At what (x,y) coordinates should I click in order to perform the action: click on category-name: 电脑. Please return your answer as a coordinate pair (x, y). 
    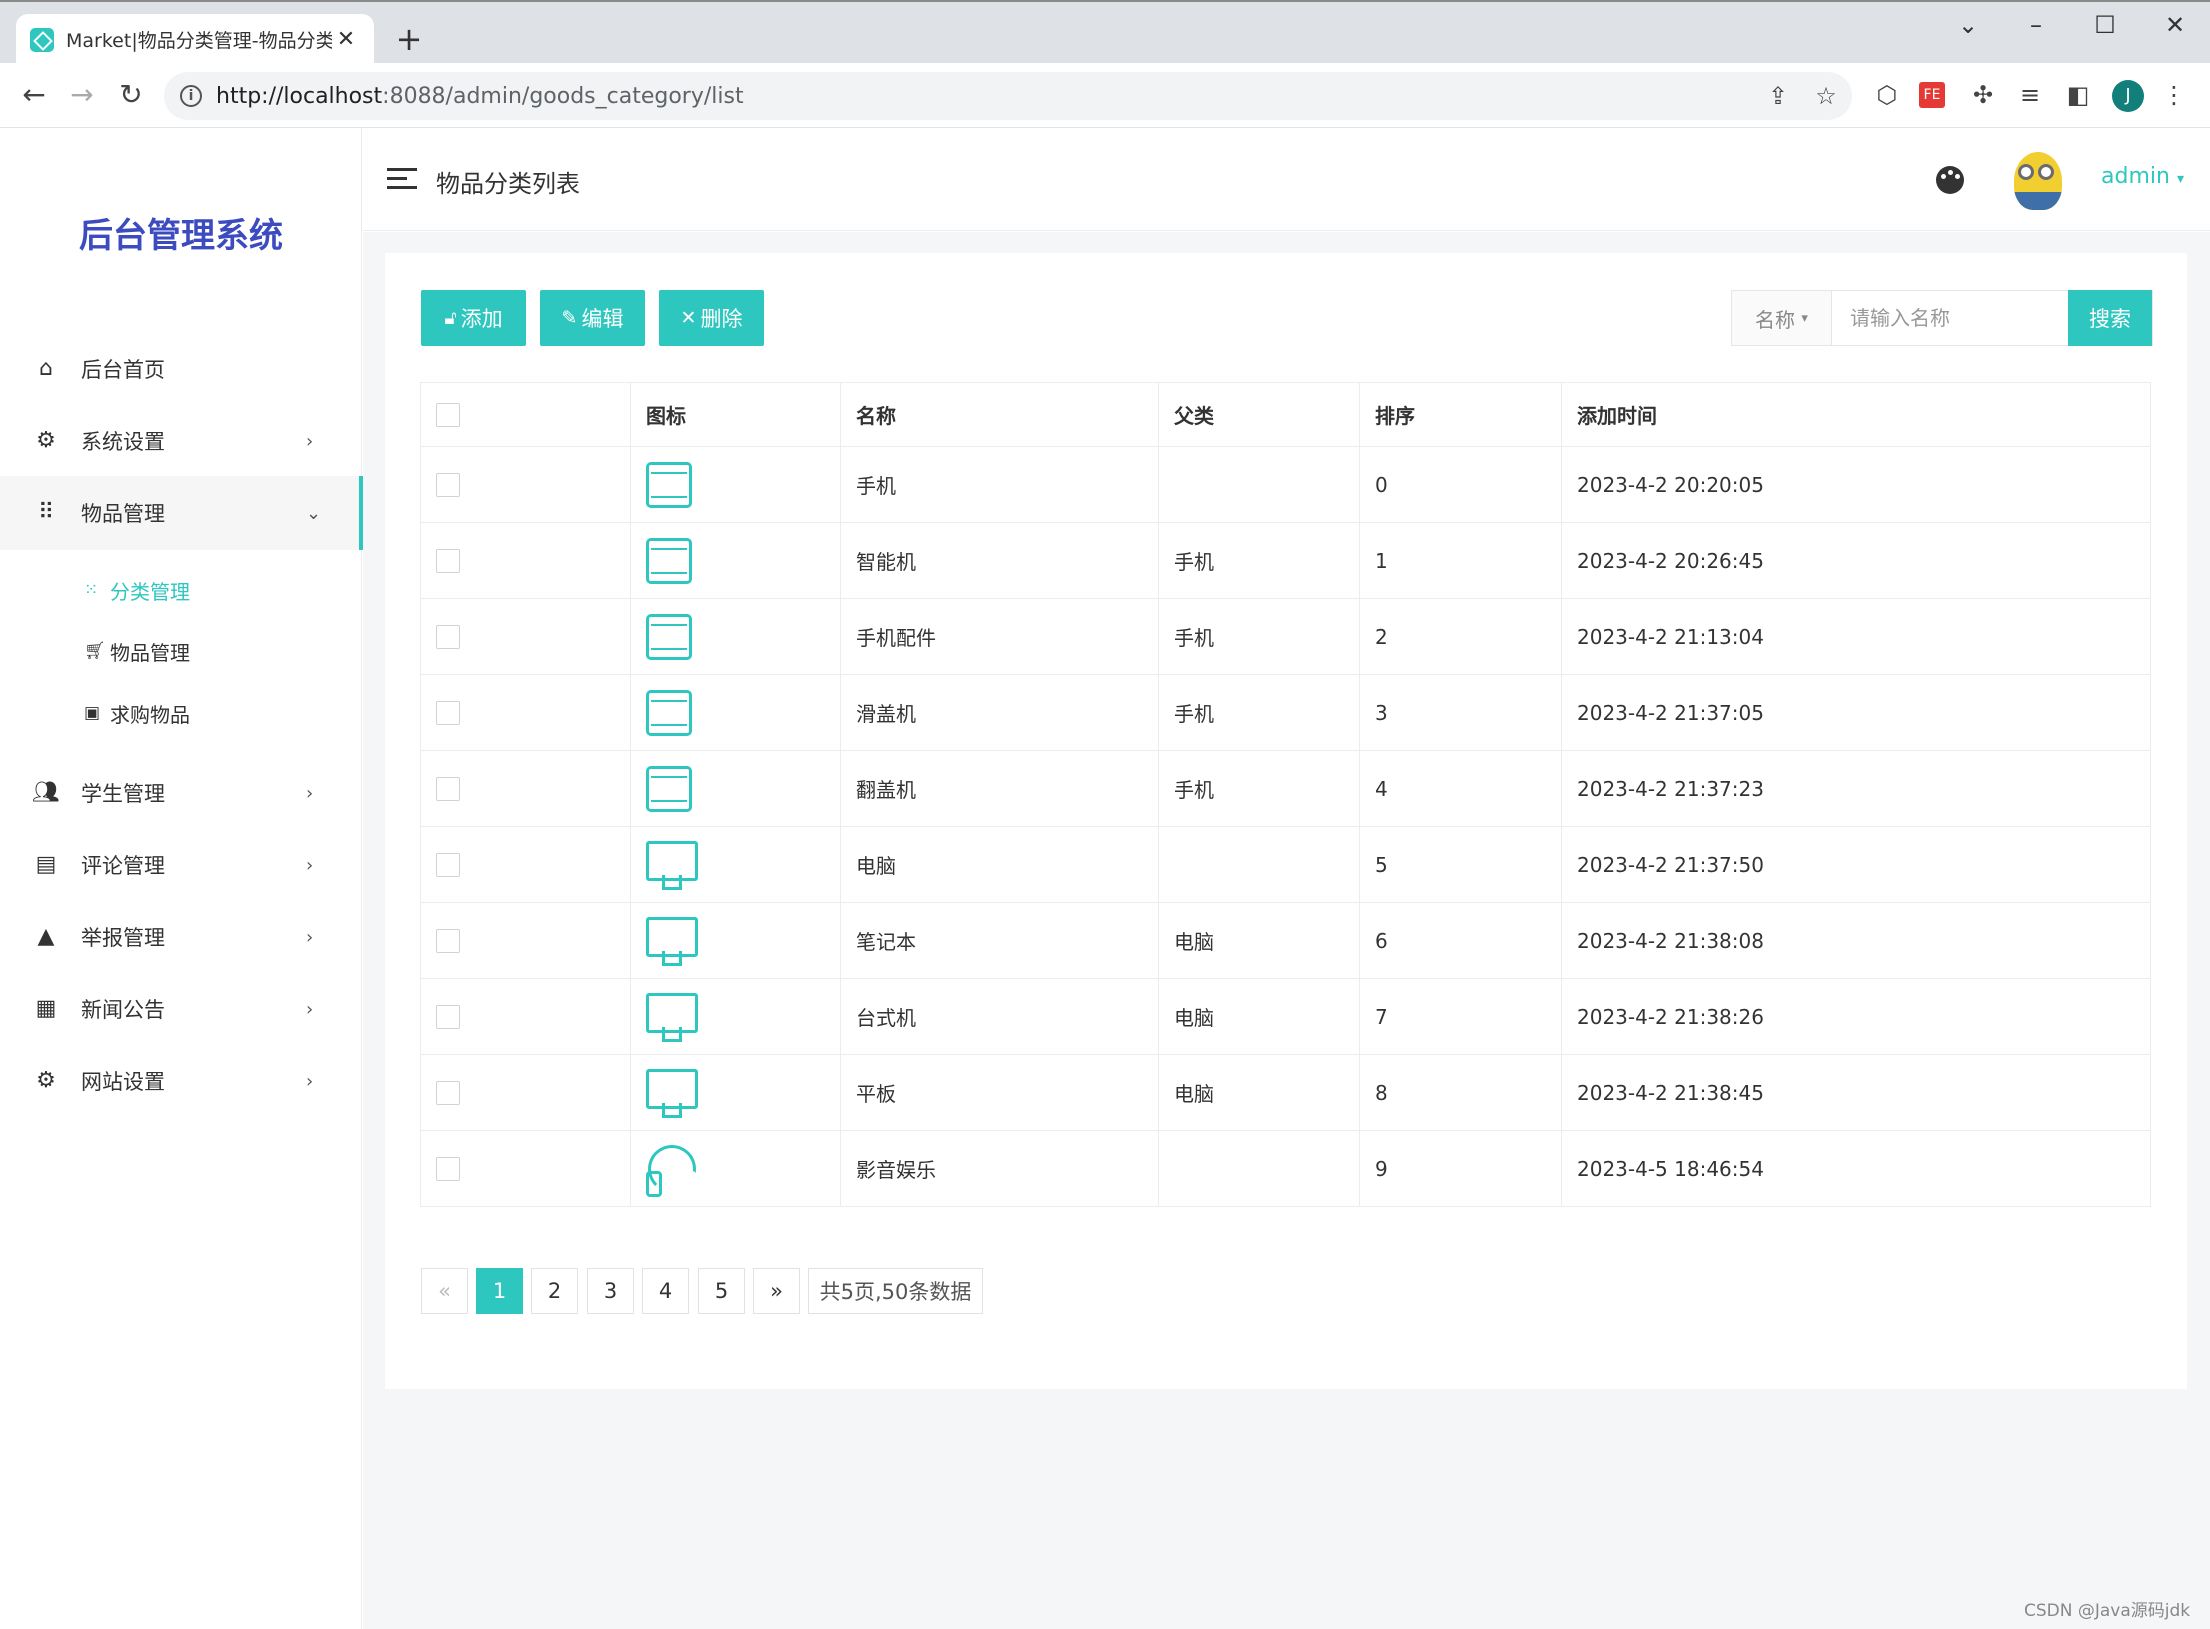
    Looking at the image, I should click on (999, 864).